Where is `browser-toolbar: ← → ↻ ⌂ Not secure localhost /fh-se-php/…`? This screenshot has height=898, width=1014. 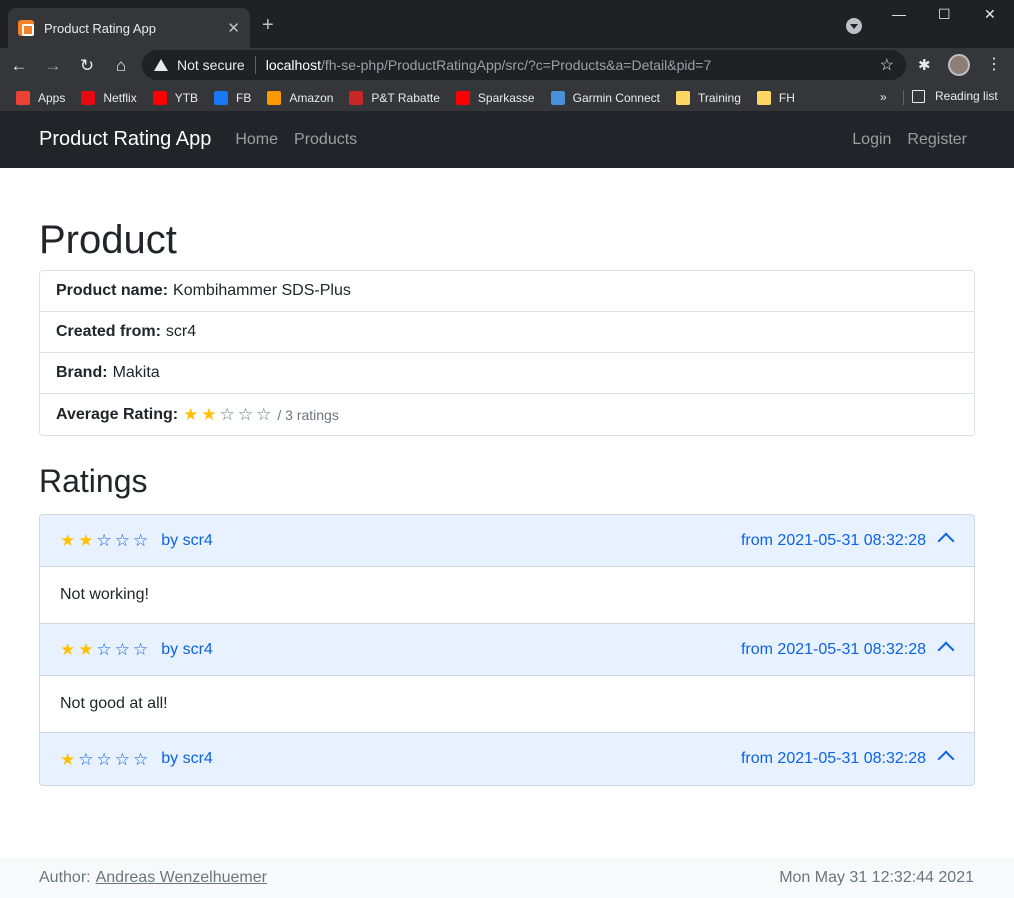 browser-toolbar: ← → ↻ ⌂ Not secure localhost /fh-se-php/… is located at coordinates (507, 66).